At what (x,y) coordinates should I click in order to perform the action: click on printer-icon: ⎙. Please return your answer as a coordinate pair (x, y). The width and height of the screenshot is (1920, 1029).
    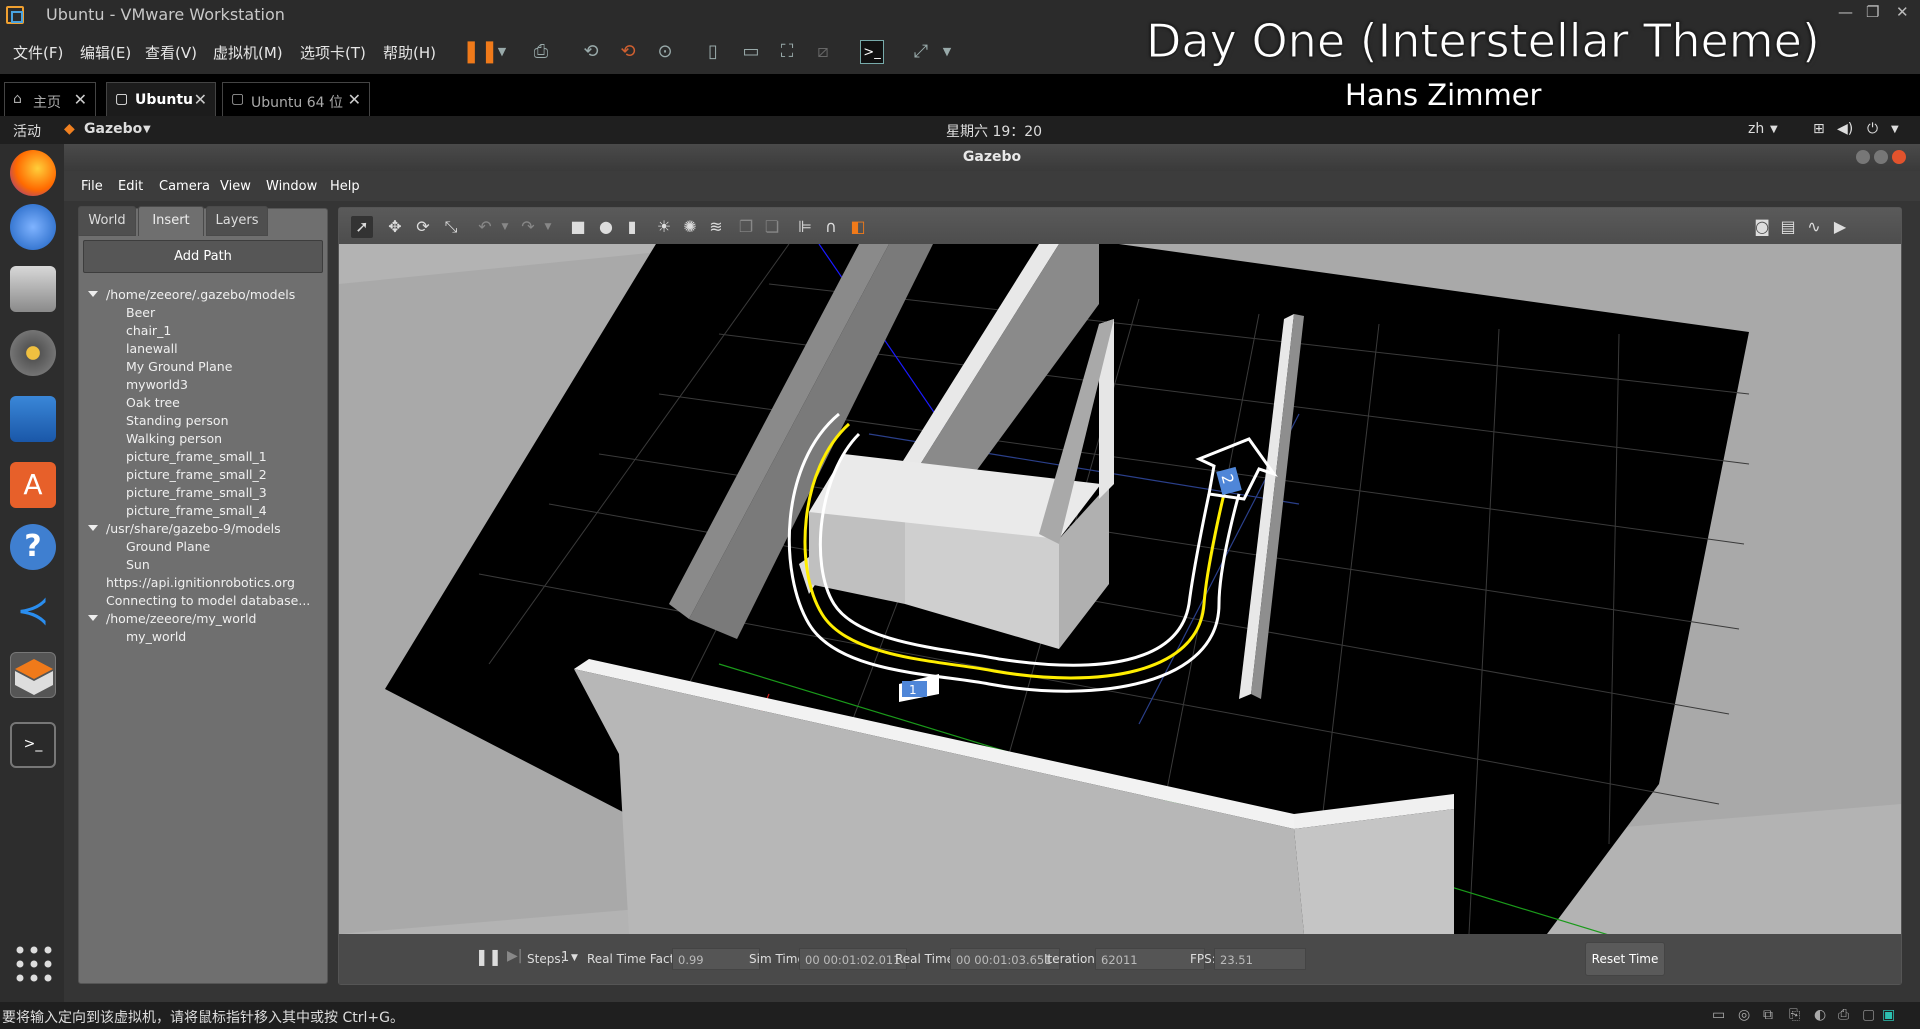
    Looking at the image, I should click on (1843, 1015).